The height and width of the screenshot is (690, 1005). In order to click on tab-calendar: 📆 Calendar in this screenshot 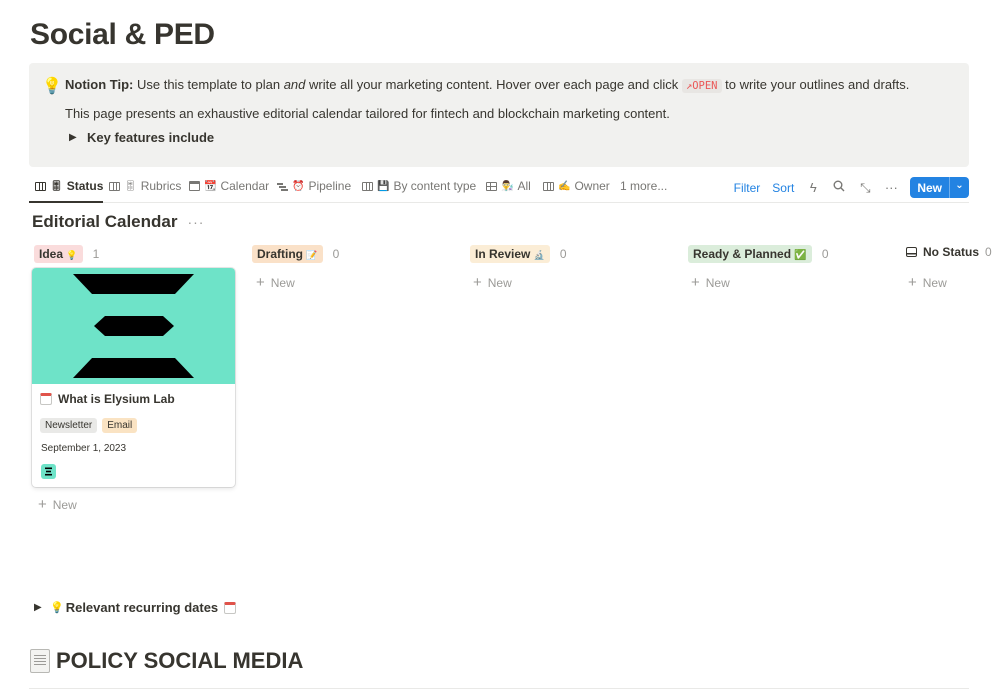, I will do `click(229, 186)`.